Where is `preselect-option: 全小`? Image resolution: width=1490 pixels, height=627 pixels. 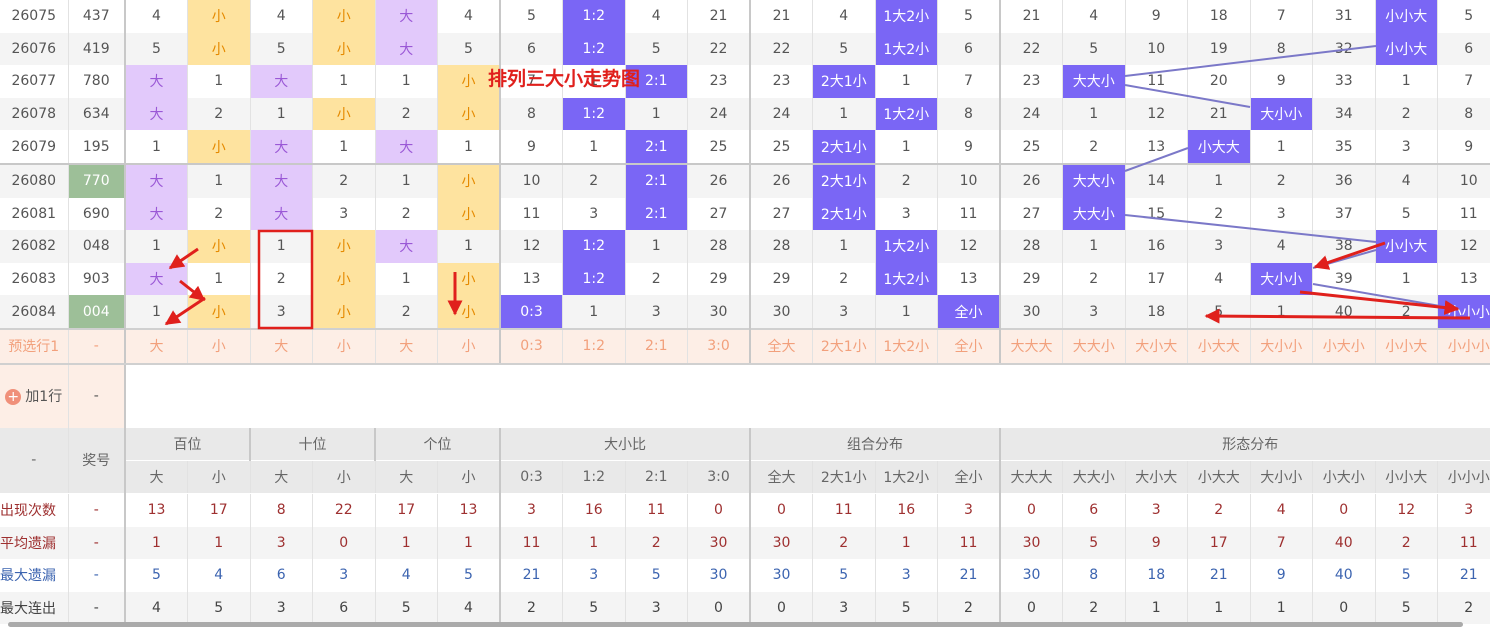
preselect-option: 全小 is located at coordinates (969, 346).